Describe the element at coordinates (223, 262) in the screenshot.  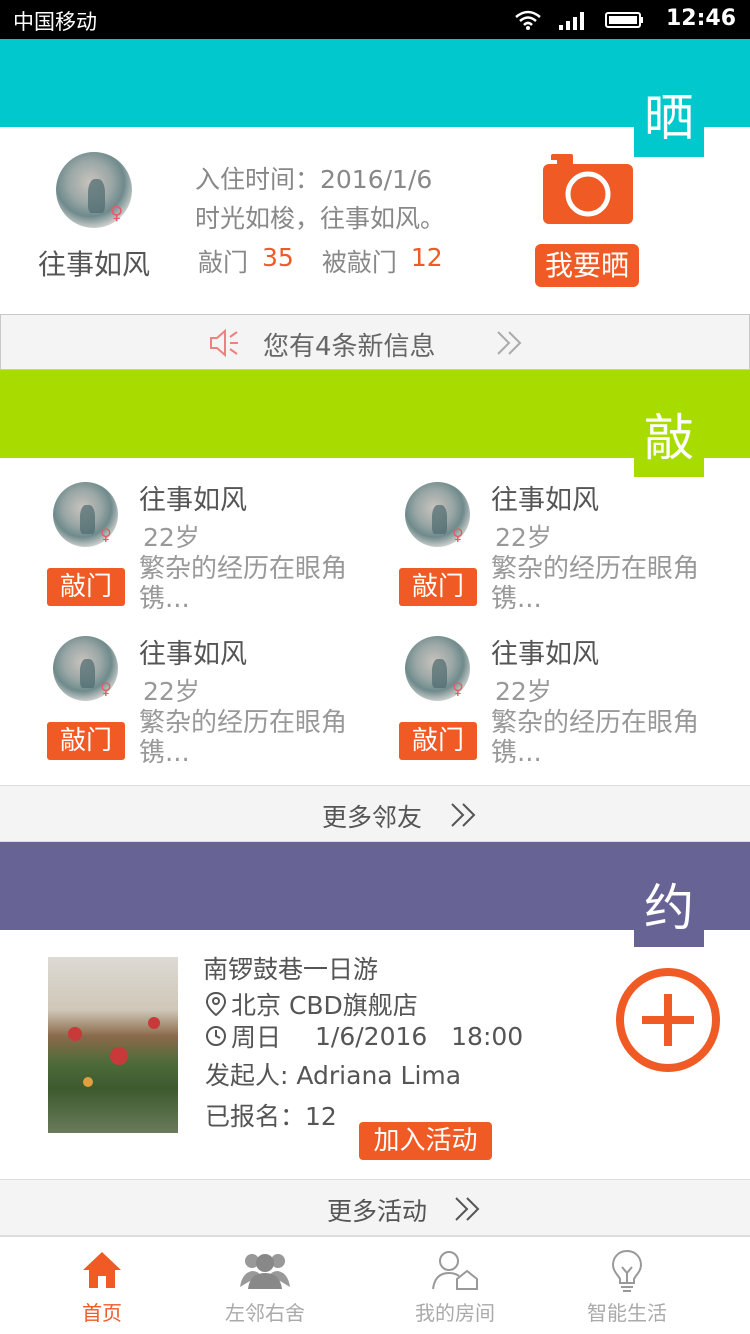
I see `knock-label: 敲门` at that location.